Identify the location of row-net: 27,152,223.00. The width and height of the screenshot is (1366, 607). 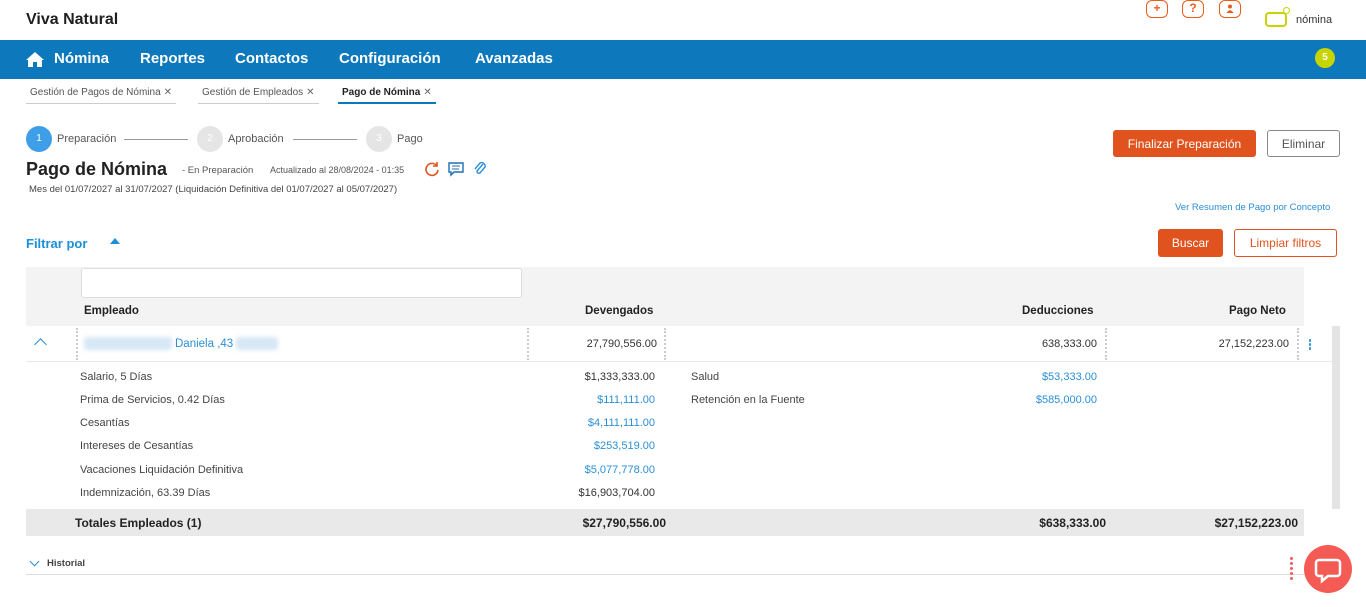
(1253, 344).